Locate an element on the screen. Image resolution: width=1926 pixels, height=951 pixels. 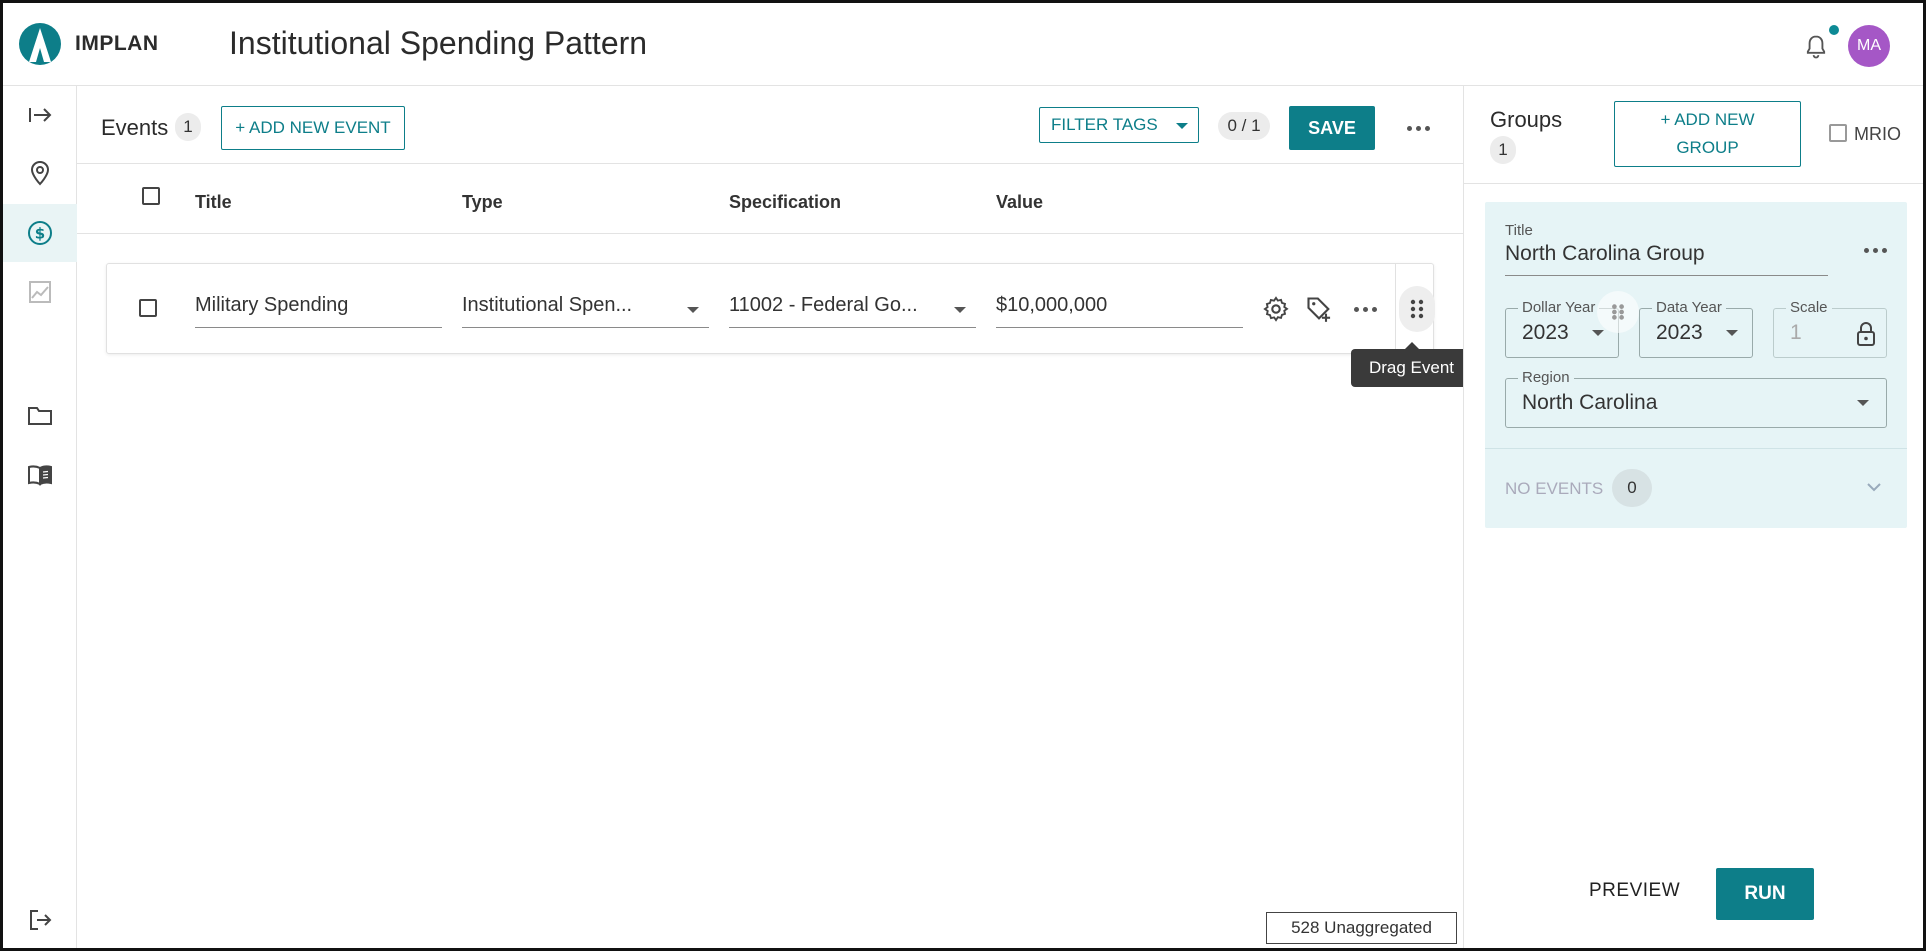
filter-tags-label: FILTER TAGS is located at coordinates (1104, 124).